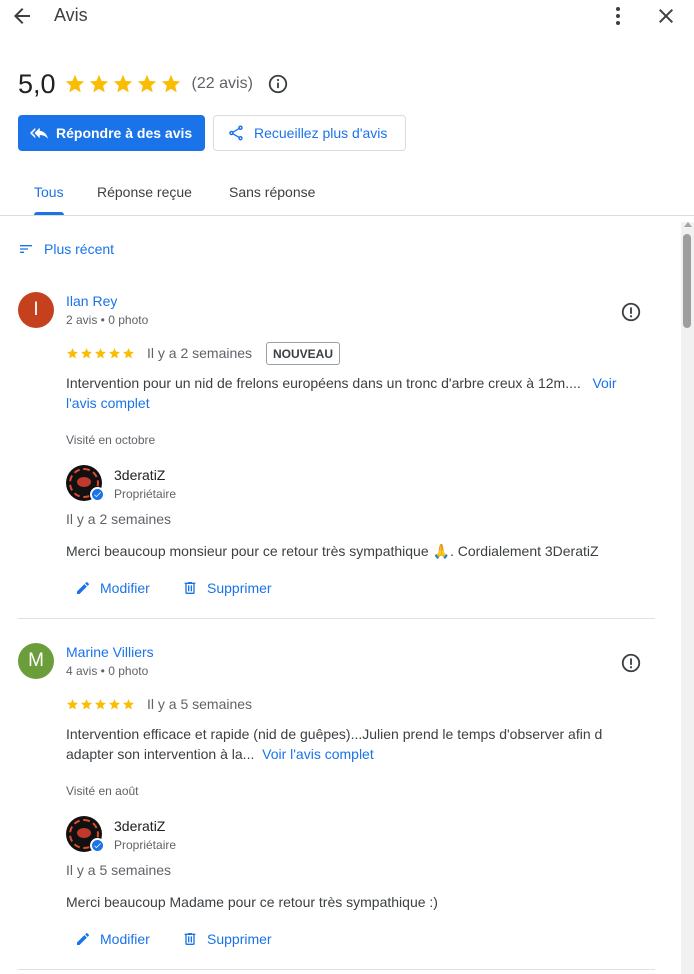  What do you see at coordinates (102, 791) in the screenshot?
I see `visited-date: Visité en août` at bounding box center [102, 791].